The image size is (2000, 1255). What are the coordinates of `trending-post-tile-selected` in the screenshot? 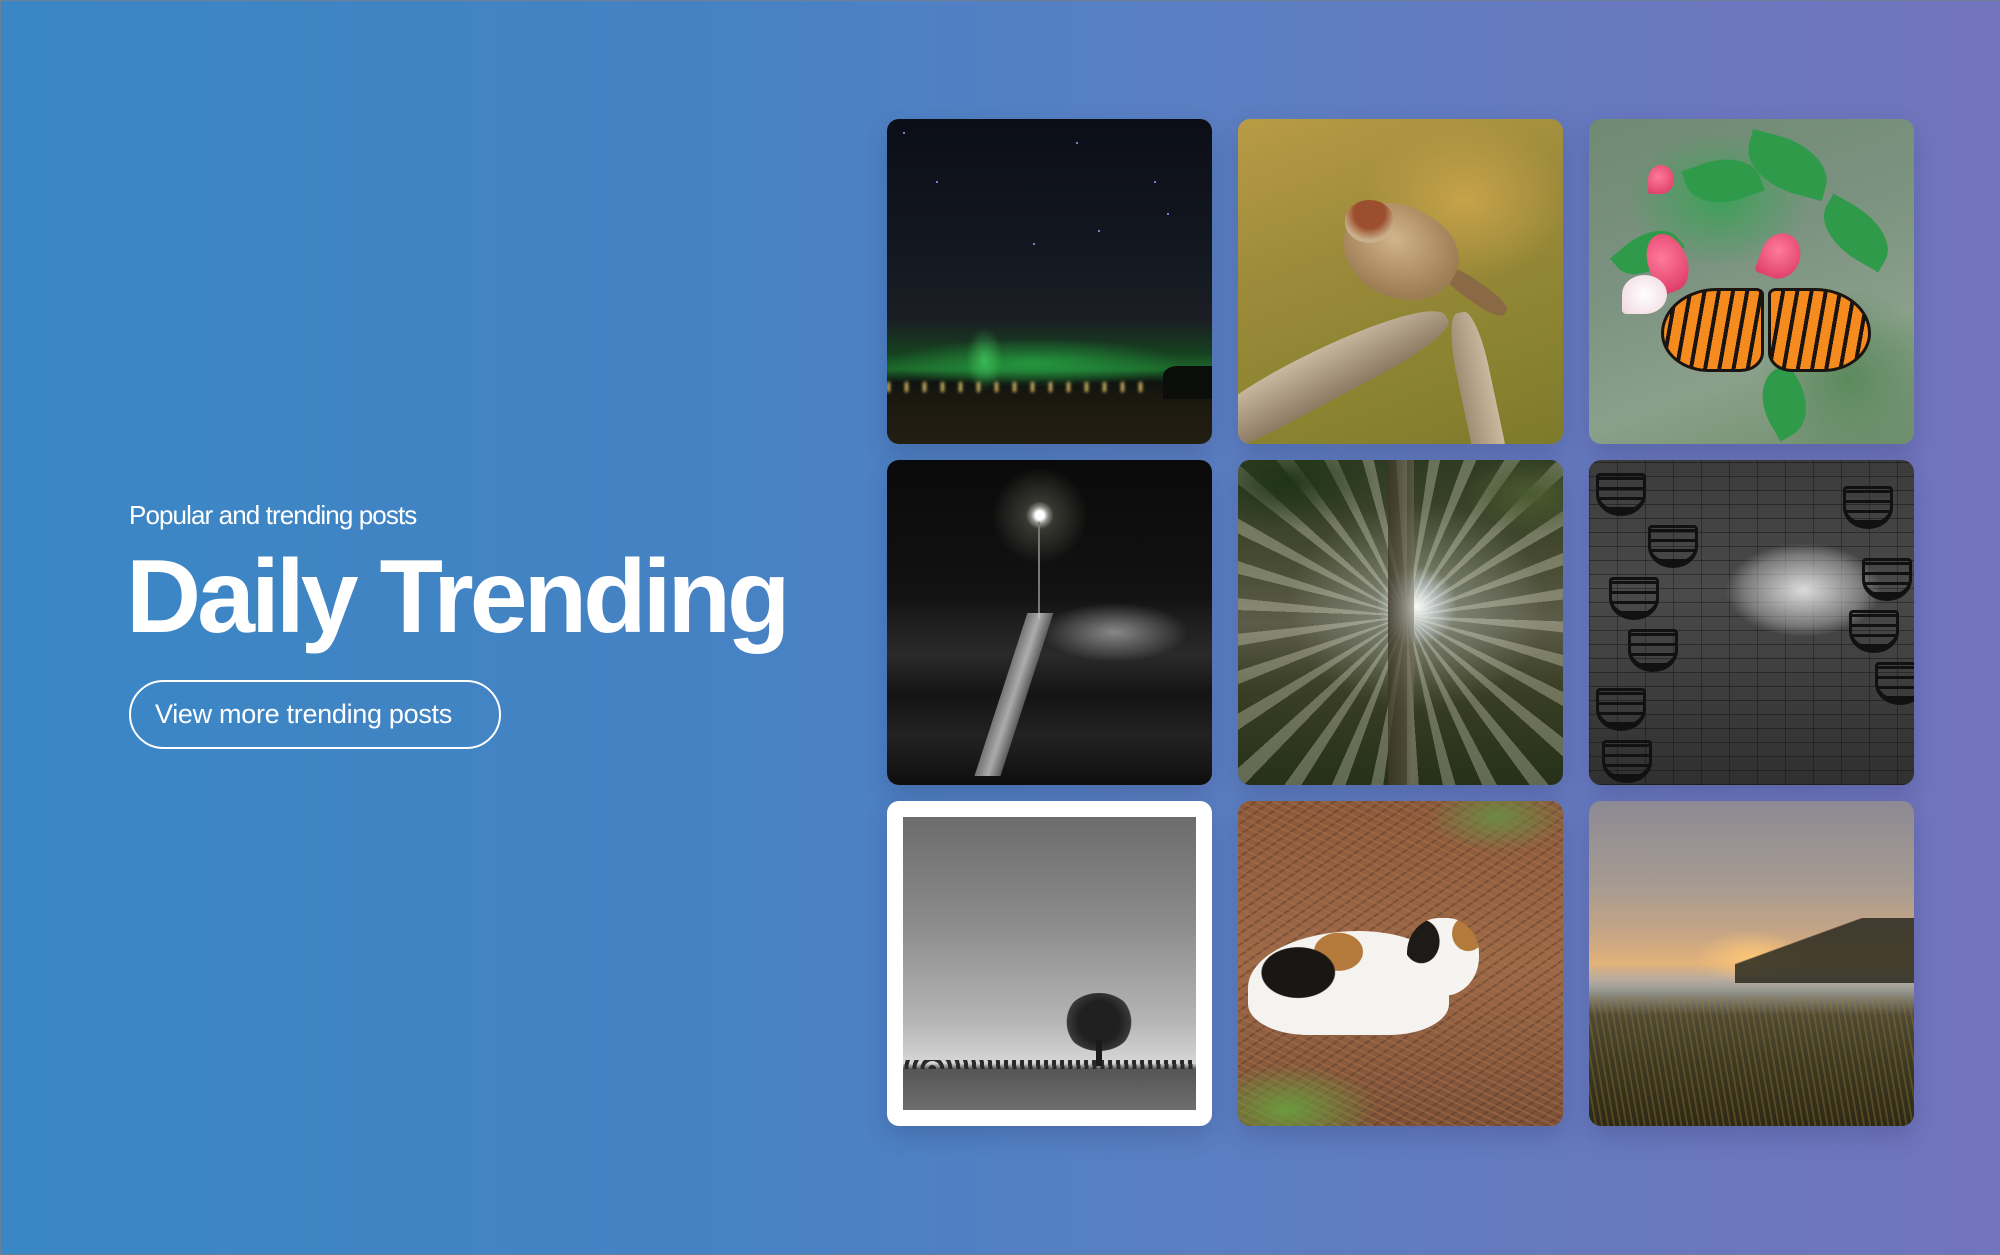 It's located at (1049, 963).